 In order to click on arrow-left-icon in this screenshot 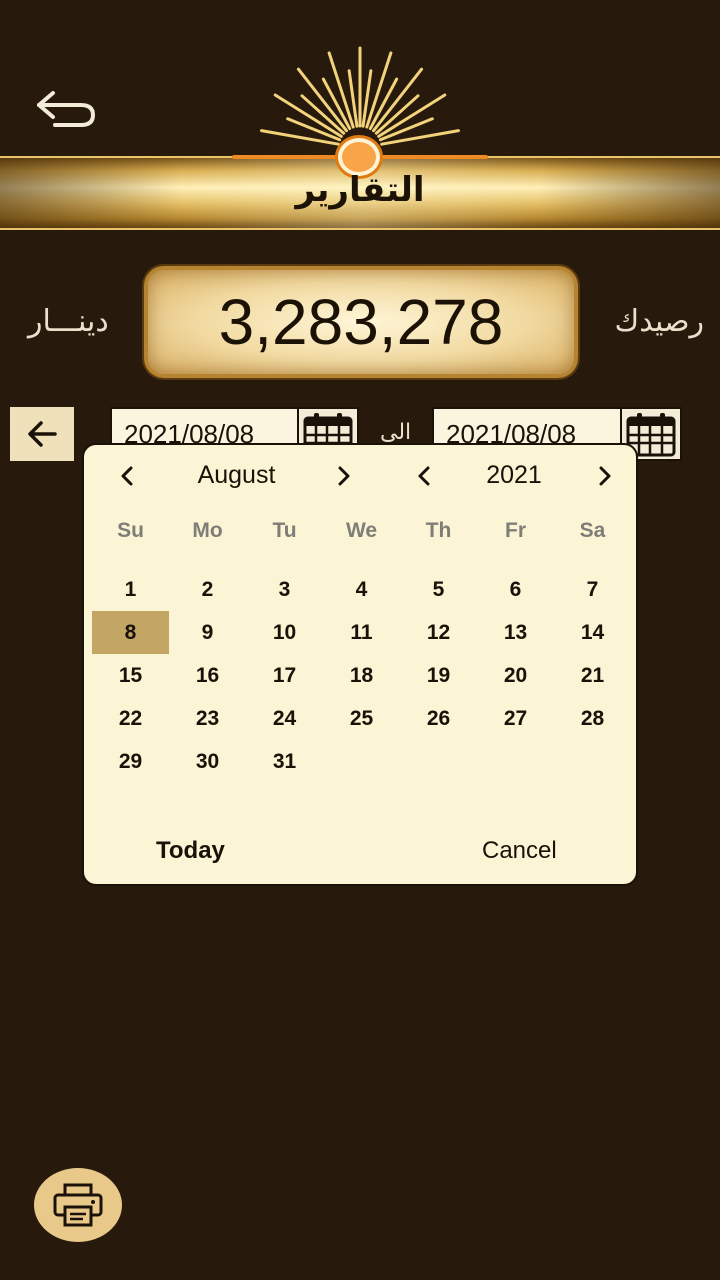, I will do `click(42, 434)`.